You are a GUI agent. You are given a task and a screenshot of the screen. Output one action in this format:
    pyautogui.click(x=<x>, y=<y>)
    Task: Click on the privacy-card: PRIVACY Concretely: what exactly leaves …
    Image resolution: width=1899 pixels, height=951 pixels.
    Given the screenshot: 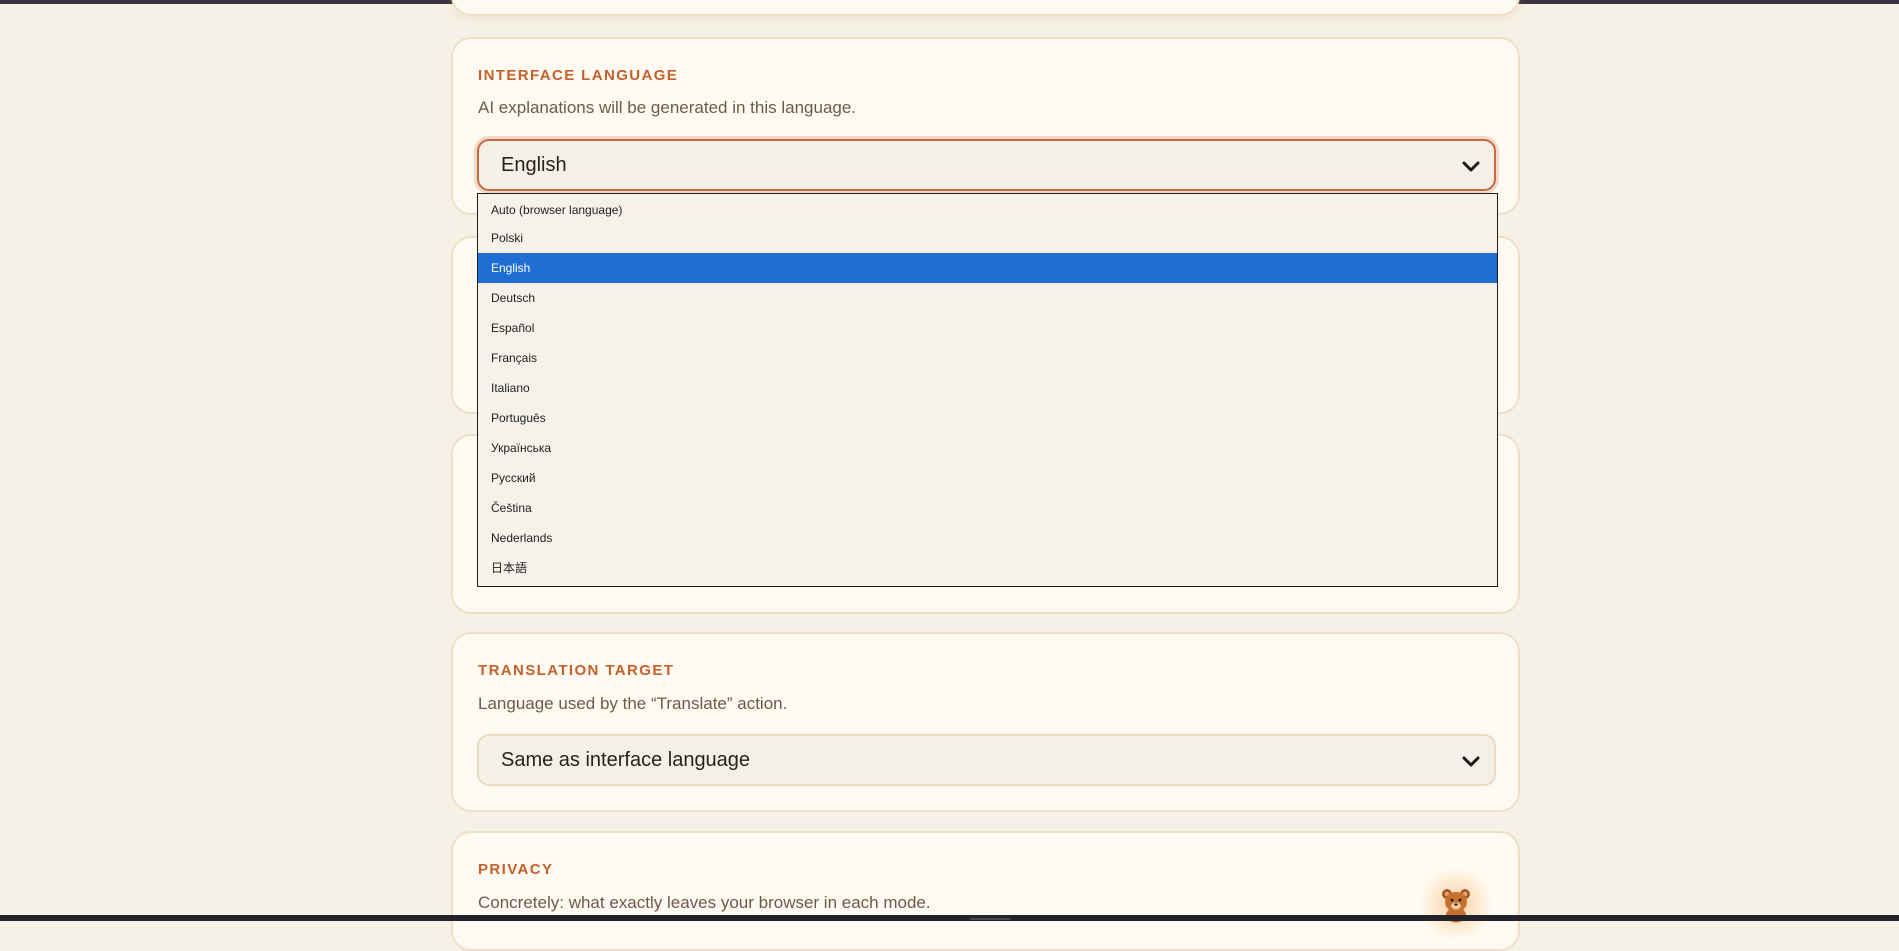 What is the action you would take?
    pyautogui.click(x=985, y=891)
    